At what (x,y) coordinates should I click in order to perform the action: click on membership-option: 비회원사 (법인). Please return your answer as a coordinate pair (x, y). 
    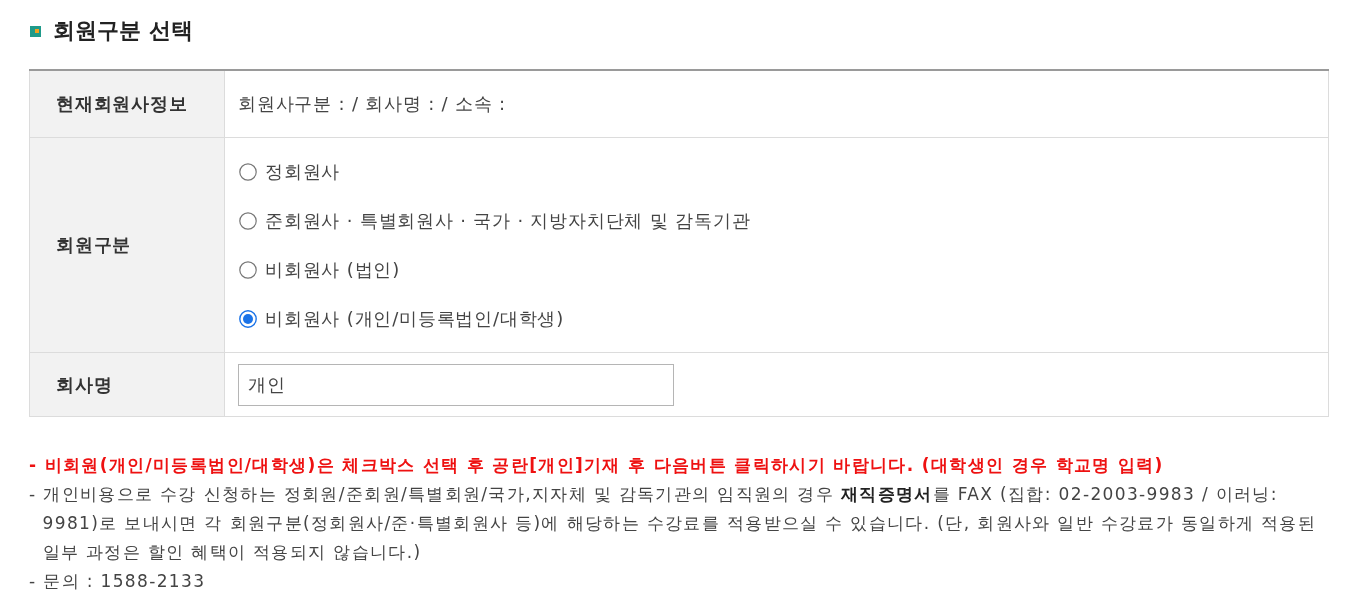
    Looking at the image, I should click on (319, 270).